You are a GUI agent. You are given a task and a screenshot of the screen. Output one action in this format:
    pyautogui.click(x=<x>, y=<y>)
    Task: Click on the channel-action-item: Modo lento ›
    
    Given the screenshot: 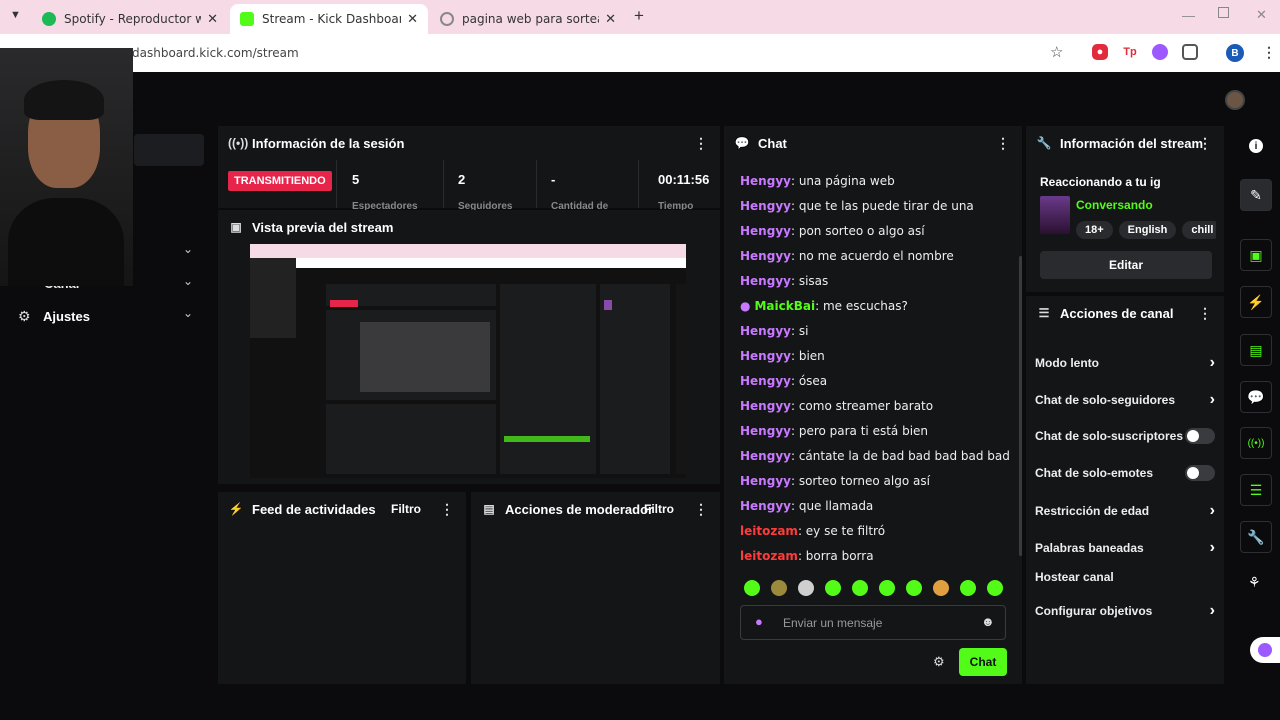 What is the action you would take?
    pyautogui.click(x=1125, y=363)
    